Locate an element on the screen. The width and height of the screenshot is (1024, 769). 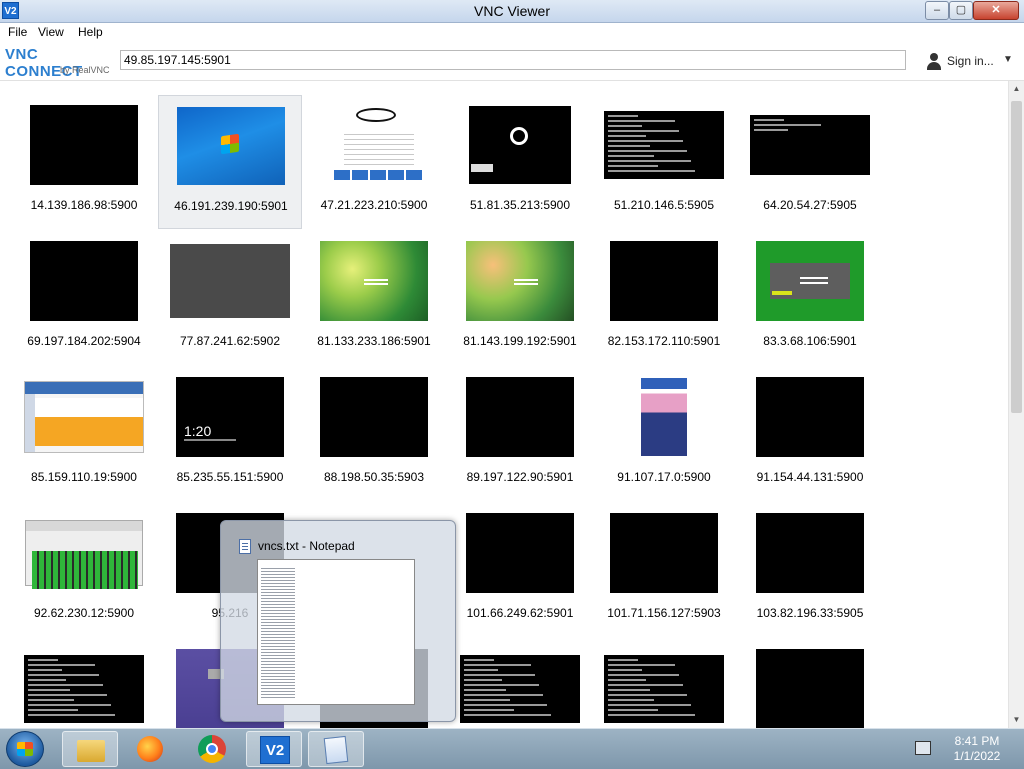
connection-card: 1:20 85.235.55.151:5900 is located at coordinates (230, 434).